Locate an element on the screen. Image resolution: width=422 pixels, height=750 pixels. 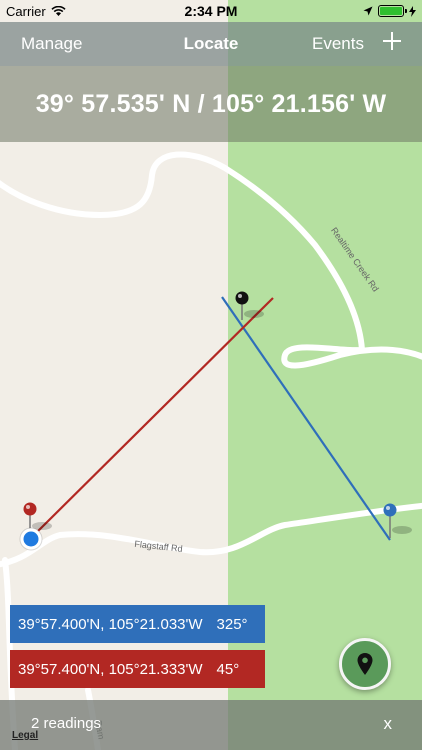
locate-button is located at coordinates (365, 664).